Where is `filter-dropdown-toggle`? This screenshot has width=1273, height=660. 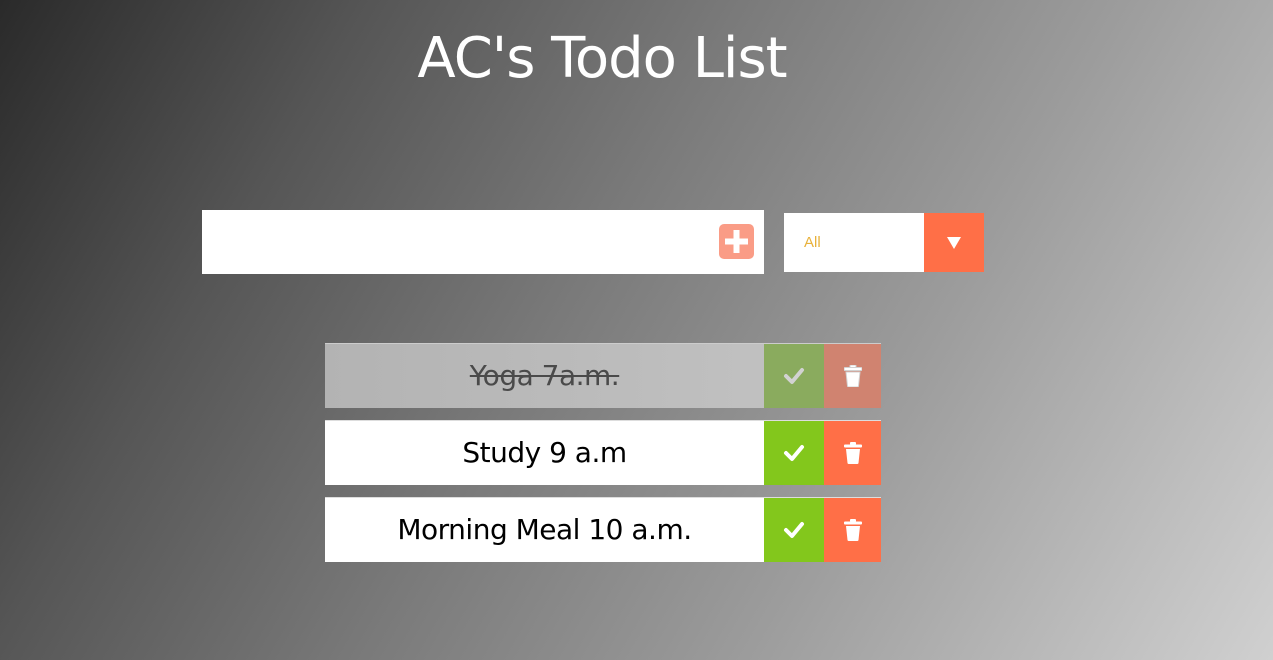 filter-dropdown-toggle is located at coordinates (954, 242).